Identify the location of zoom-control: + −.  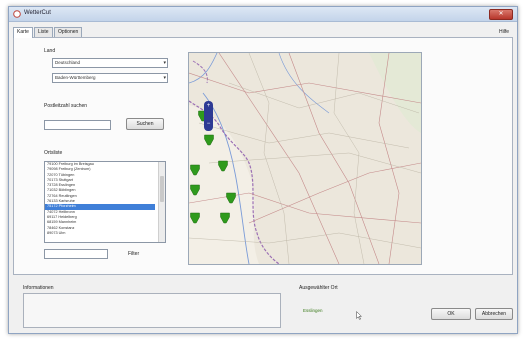
(208, 116).